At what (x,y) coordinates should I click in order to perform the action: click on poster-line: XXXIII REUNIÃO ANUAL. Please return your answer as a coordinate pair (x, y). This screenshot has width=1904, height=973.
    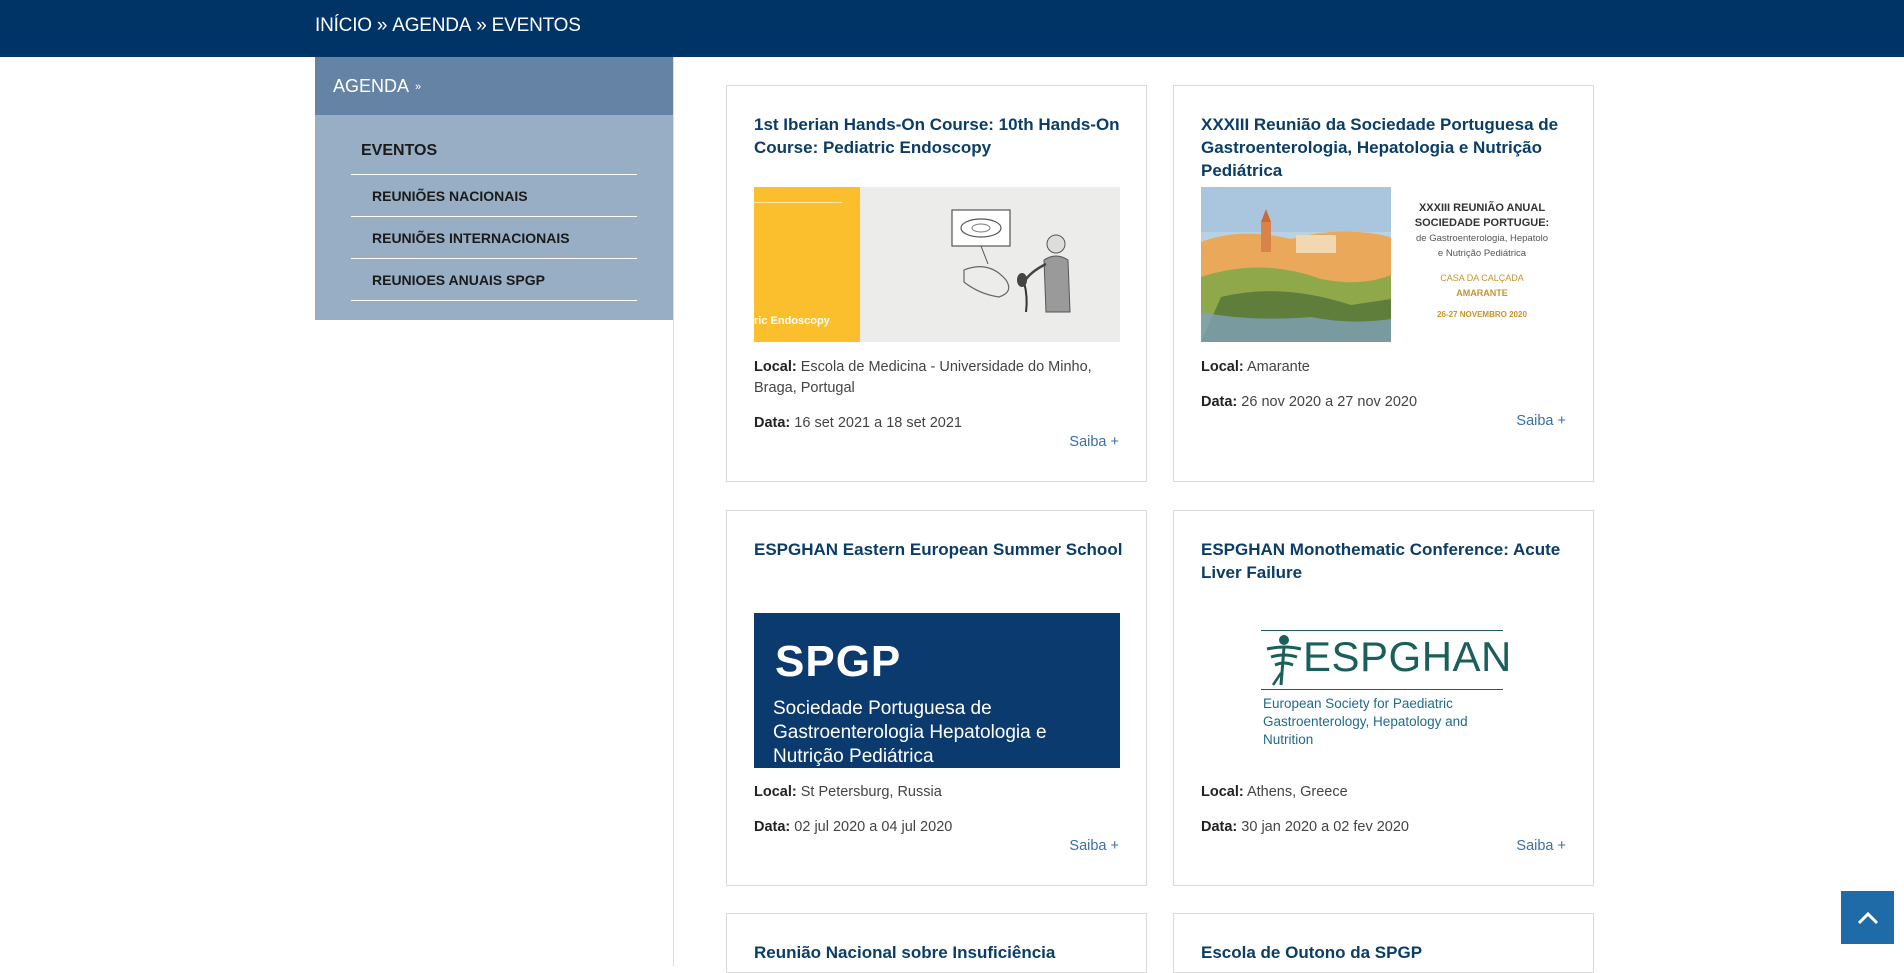
    Looking at the image, I should click on (1482, 208).